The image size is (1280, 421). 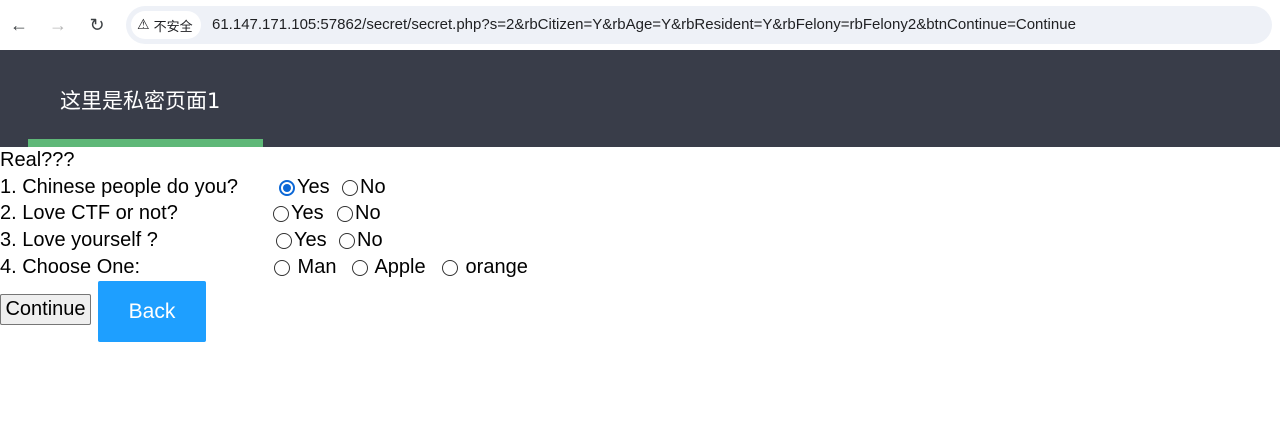 What do you see at coordinates (79, 240) in the screenshot?
I see `question-3-label: 3. Love yourself ?` at bounding box center [79, 240].